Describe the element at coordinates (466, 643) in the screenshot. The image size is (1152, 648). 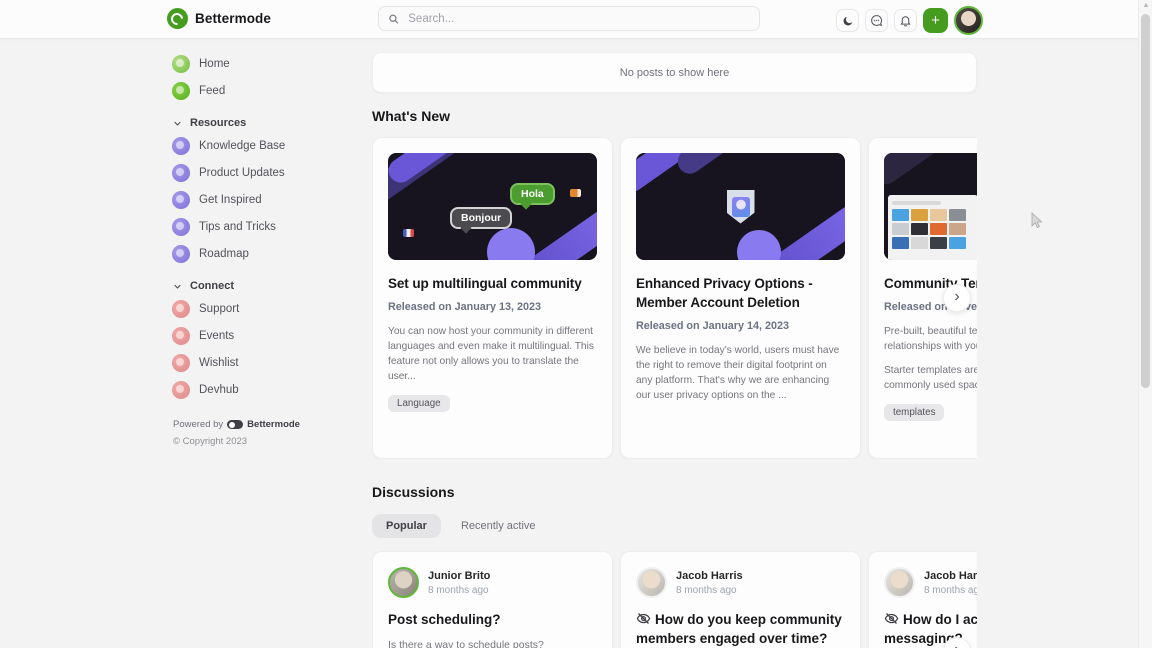
I see `post-excerpt: Is there a way to schedule posts?` at that location.